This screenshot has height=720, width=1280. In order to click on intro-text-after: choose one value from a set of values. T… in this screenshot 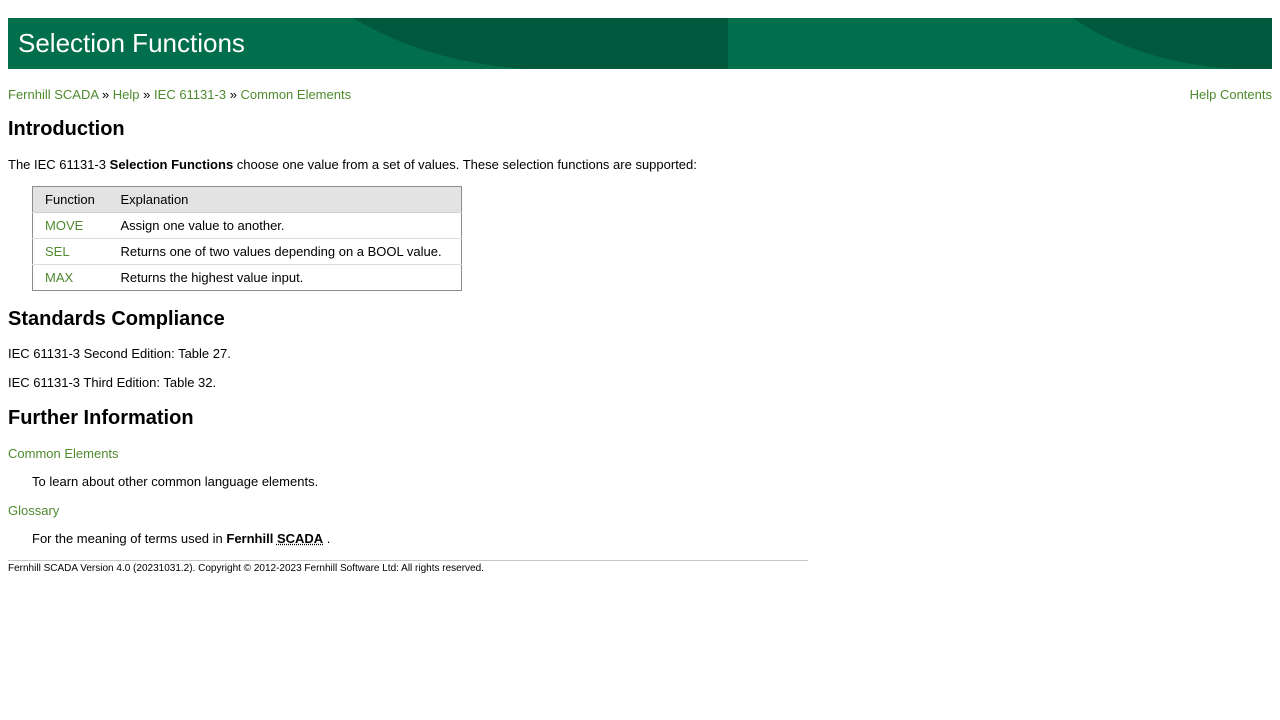, I will do `click(465, 164)`.